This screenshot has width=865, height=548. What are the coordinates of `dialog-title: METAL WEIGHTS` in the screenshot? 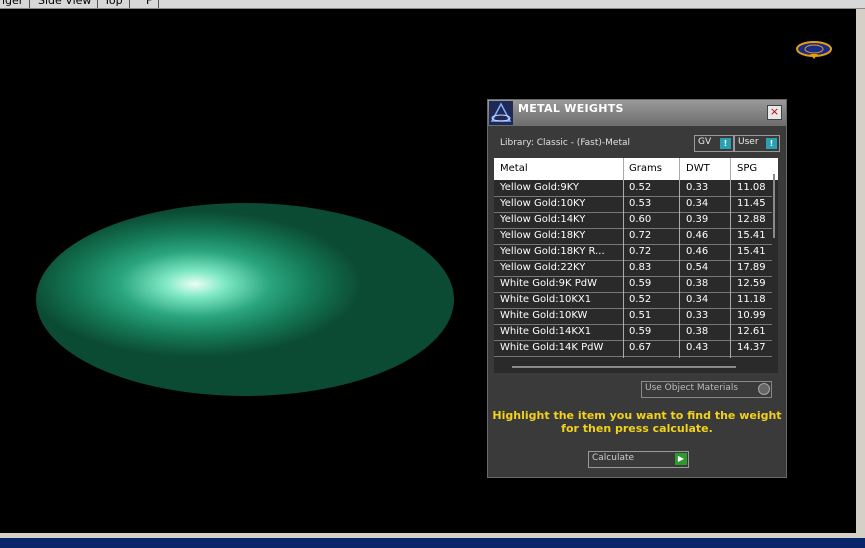 It's located at (571, 108).